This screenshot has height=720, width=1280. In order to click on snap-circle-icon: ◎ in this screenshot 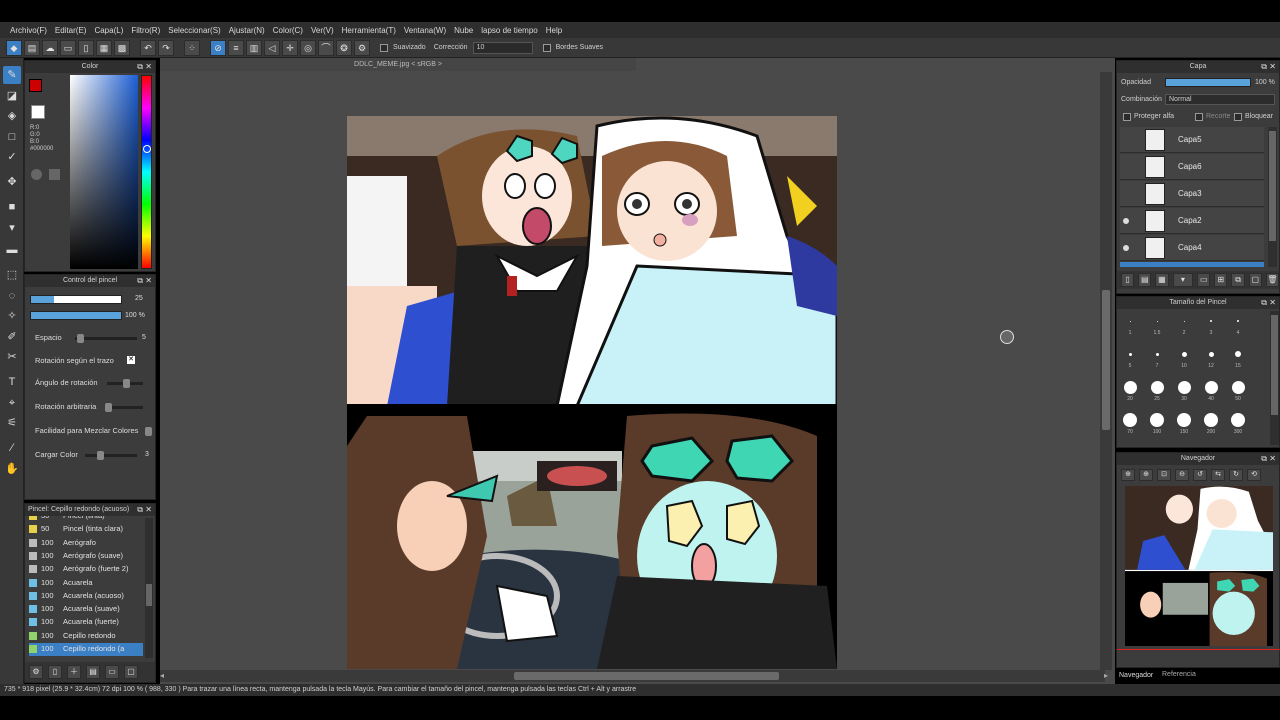, I will do `click(308, 47)`.